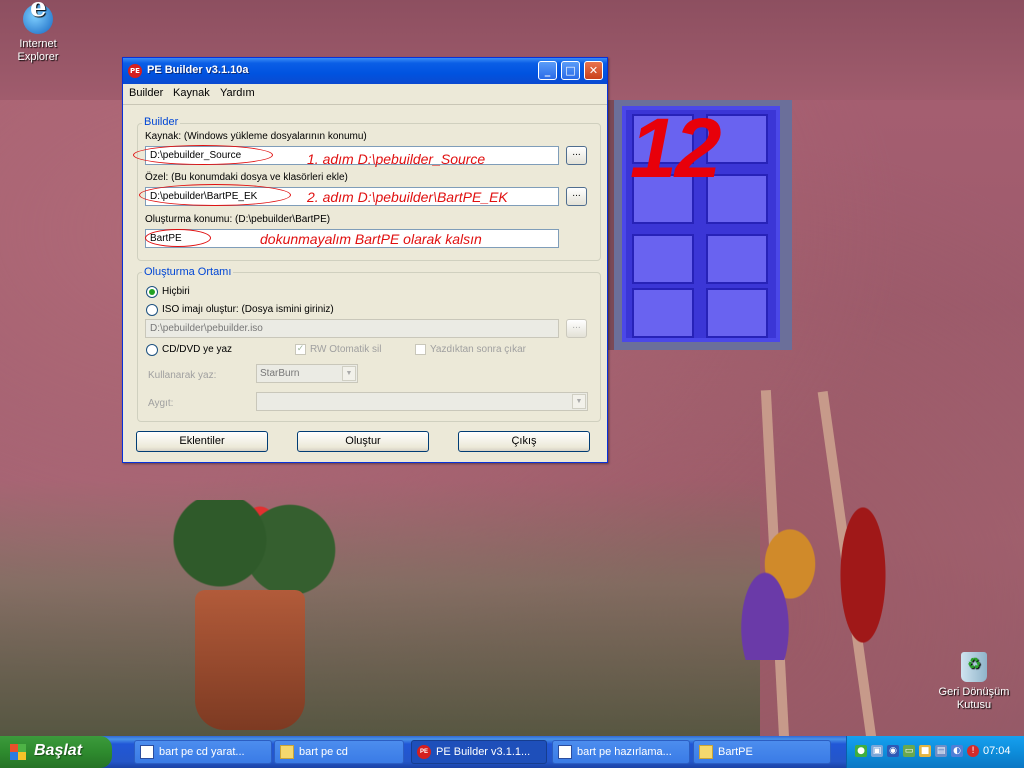 Image resolution: width=1024 pixels, height=768 pixels. Describe the element at coordinates (396, 159) in the screenshot. I see `annotation-step1: 1. adım D:\pebuilder_Source` at that location.